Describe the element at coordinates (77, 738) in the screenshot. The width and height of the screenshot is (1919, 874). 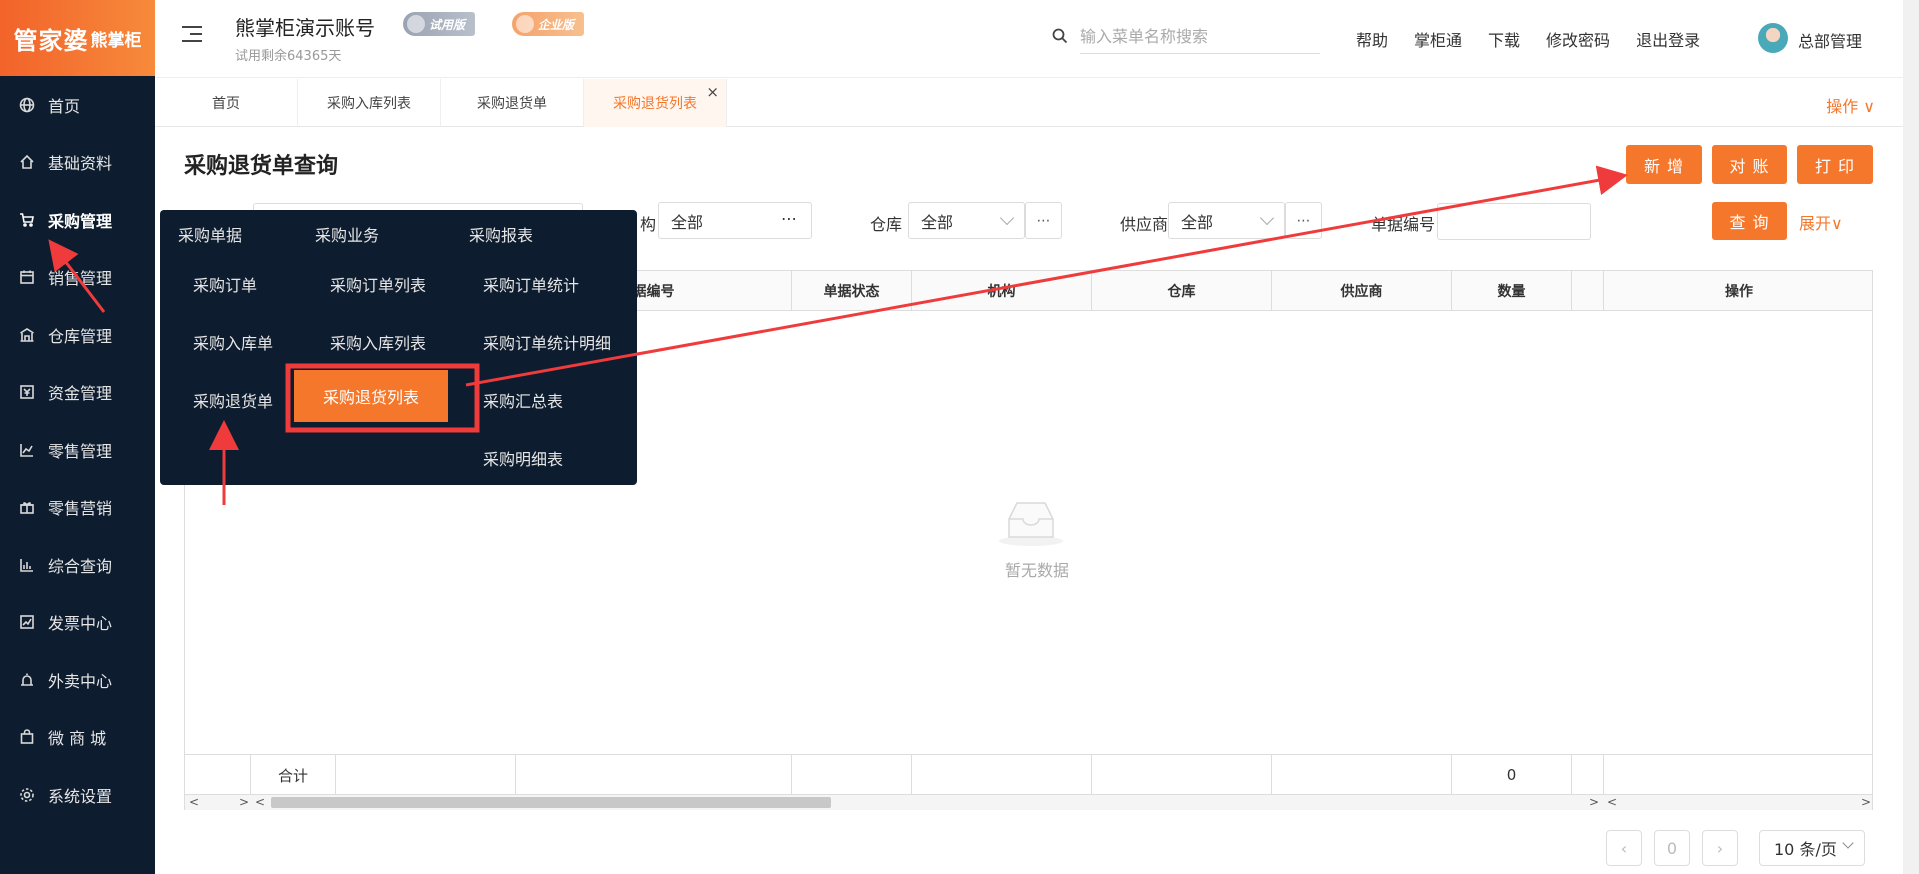
I see `sidebar-item-mall: 微 商 城` at that location.